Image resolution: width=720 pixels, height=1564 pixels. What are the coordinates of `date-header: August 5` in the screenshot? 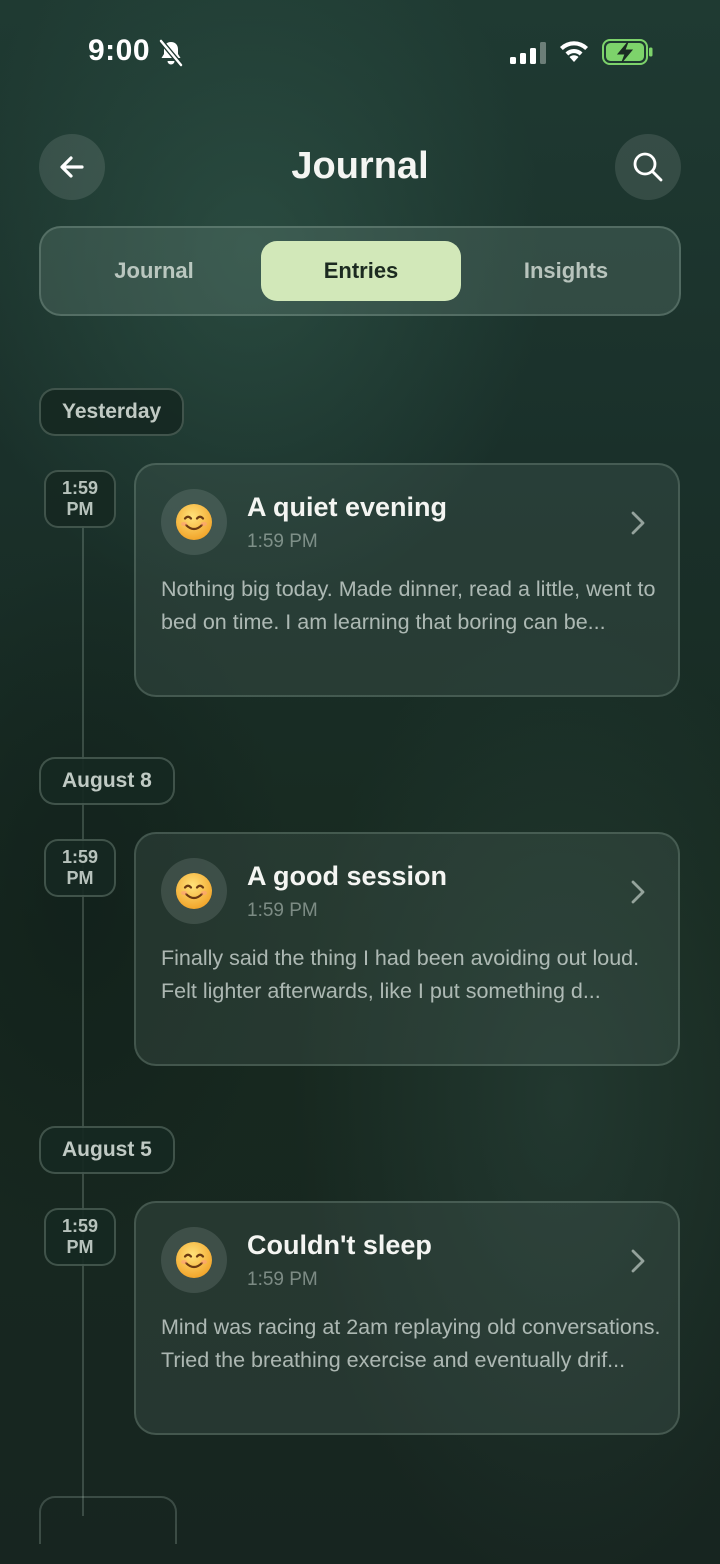 It's located at (107, 1150).